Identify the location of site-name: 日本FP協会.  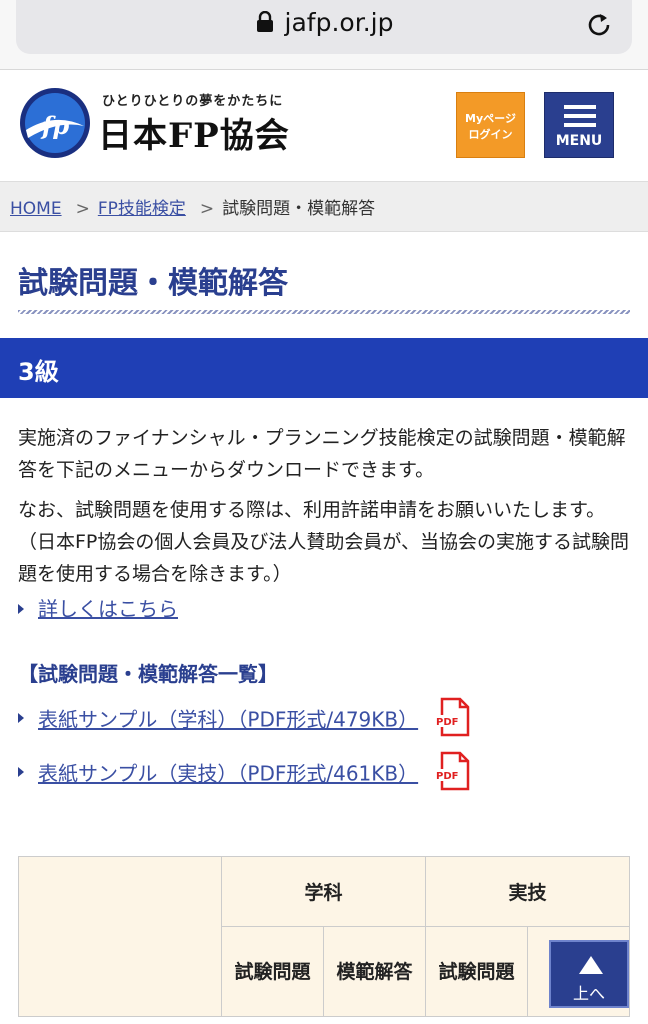
(194, 132).